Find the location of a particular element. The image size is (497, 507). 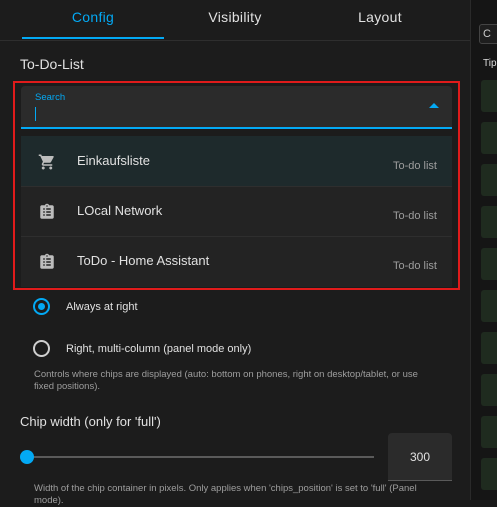

active-tab-indicator is located at coordinates (93, 38).